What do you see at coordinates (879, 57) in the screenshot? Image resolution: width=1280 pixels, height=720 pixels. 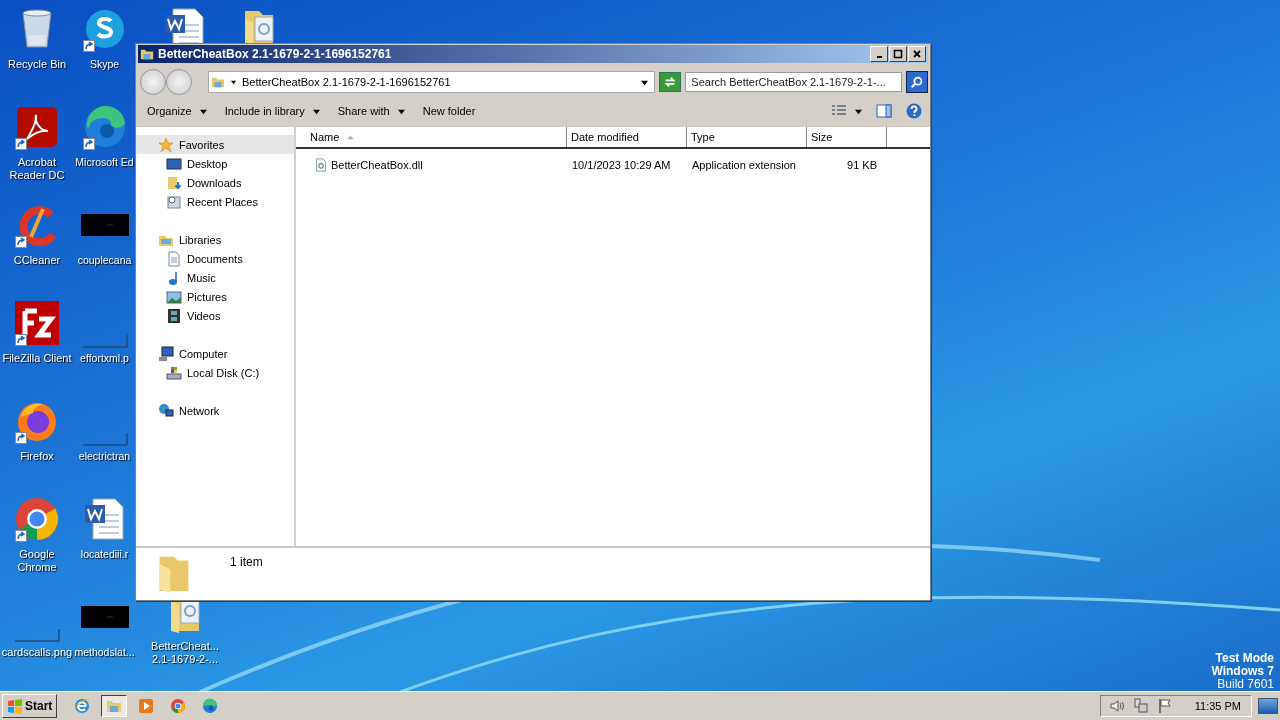 I see `minimize-icon` at bounding box center [879, 57].